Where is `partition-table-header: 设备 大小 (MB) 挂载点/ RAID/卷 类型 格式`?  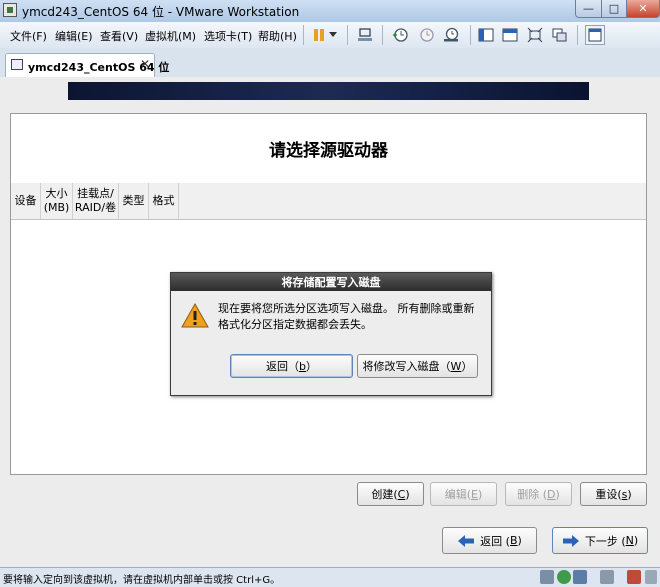
partition-table-header: 设备 大小 (MB) 挂载点/ RAID/卷 类型 格式 is located at coordinates (328, 201).